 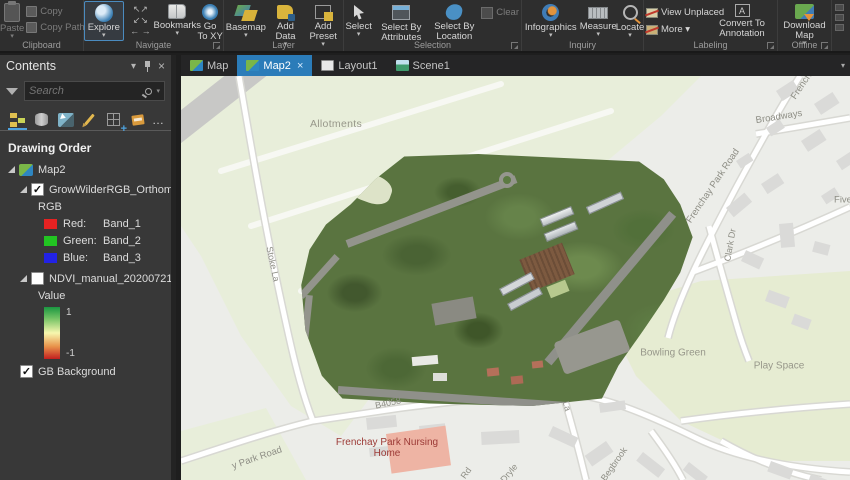 I want to click on locate-button: Locate ▾, so click(x=630, y=21).